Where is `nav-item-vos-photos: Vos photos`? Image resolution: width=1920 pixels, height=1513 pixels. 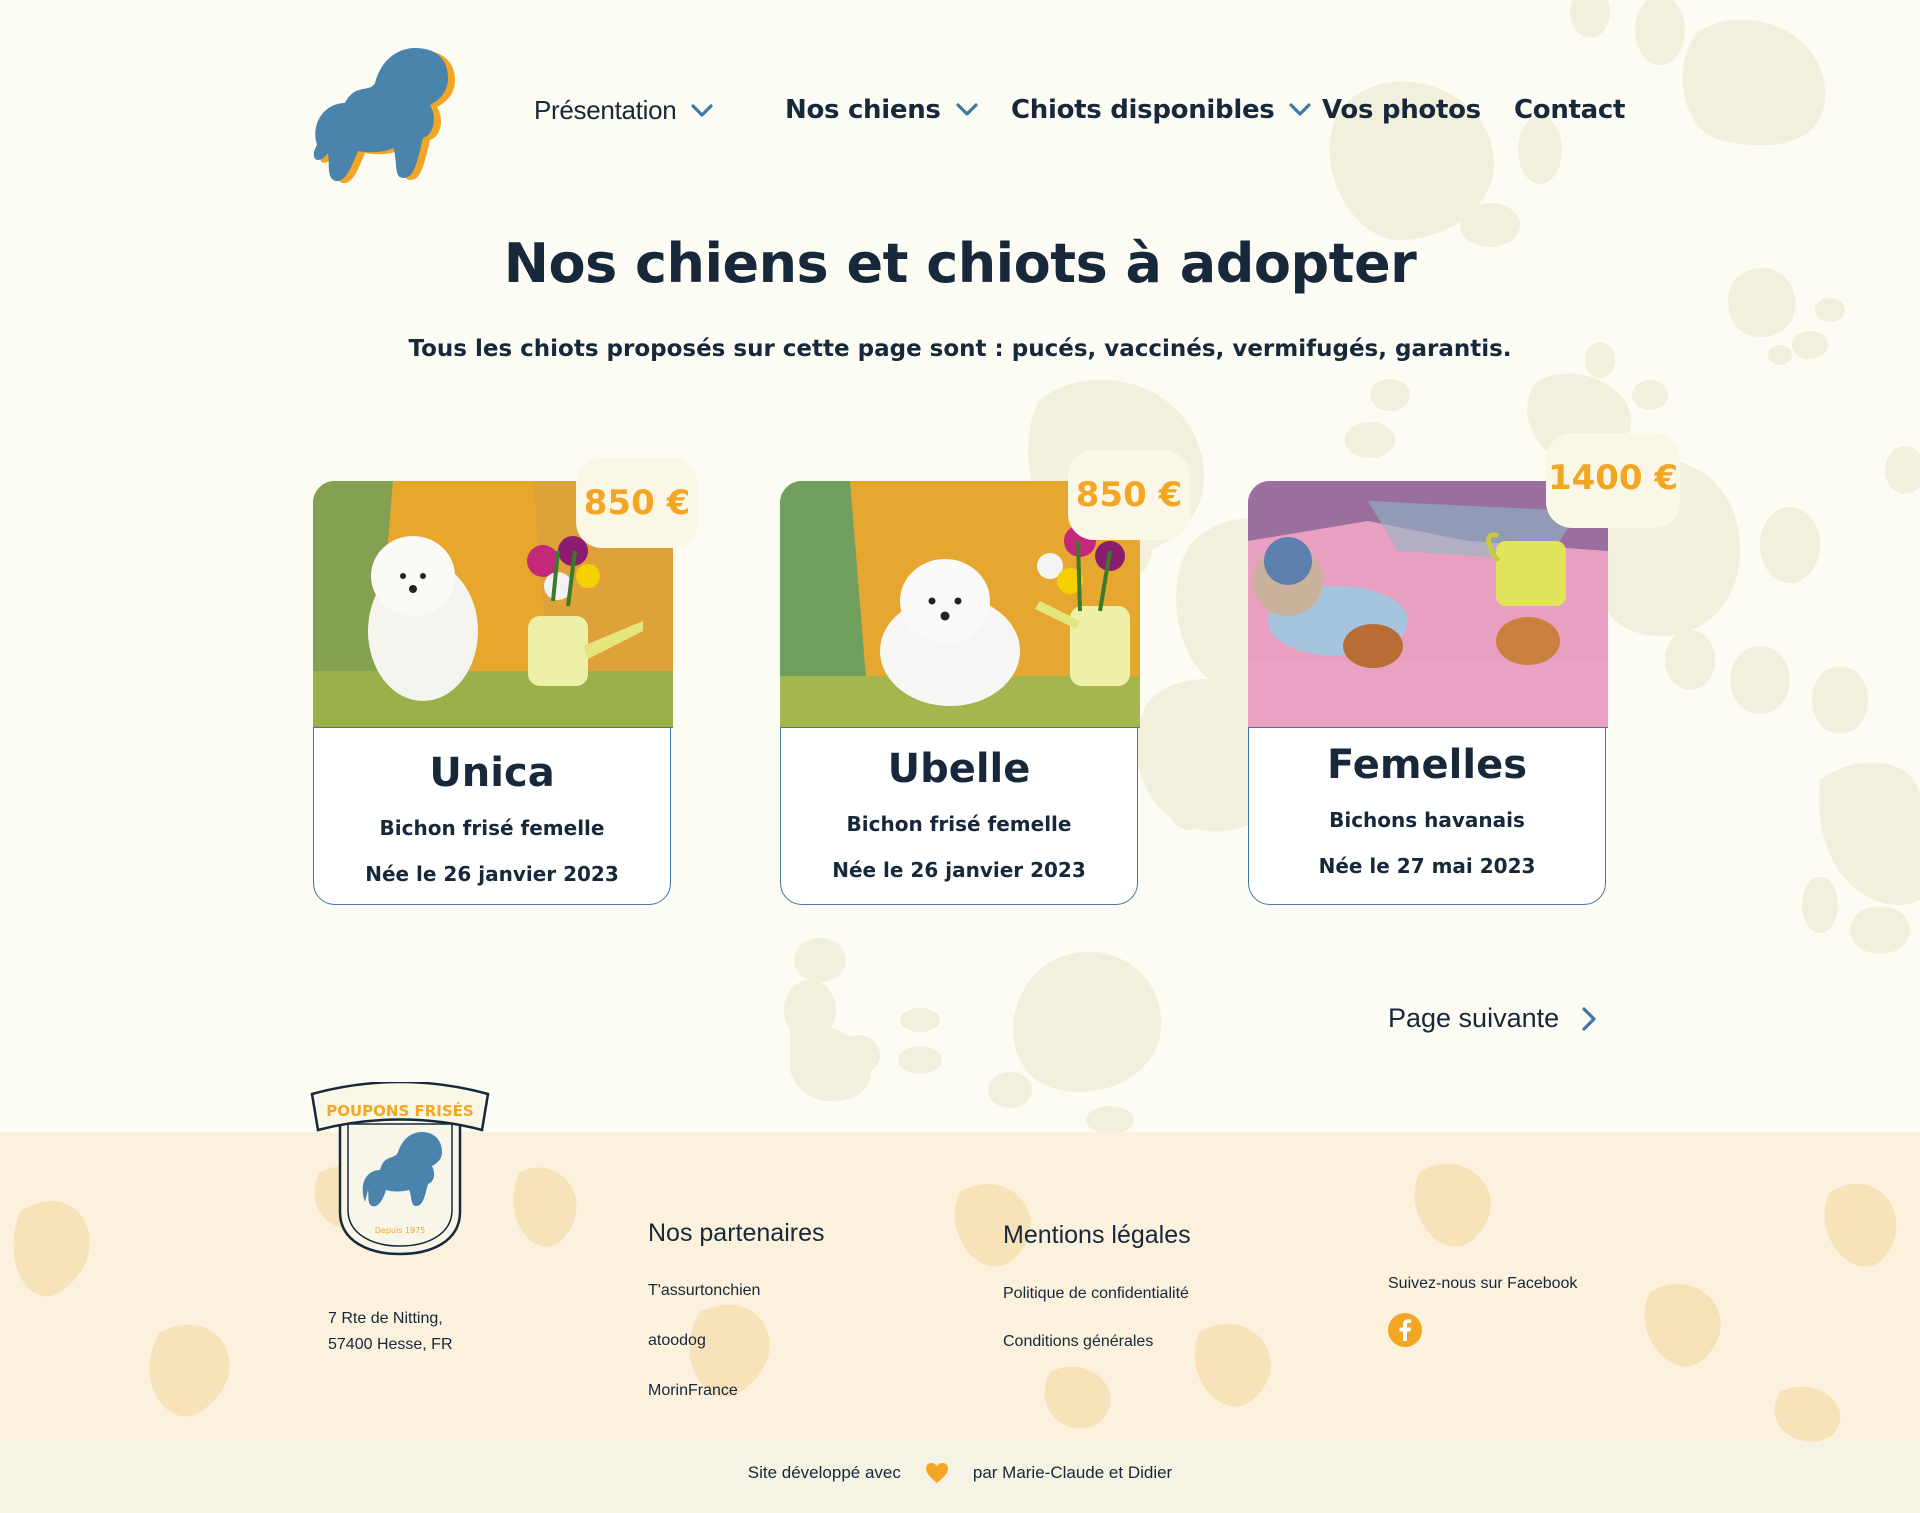
nav-item-vos-photos: Vos photos is located at coordinates (1401, 110).